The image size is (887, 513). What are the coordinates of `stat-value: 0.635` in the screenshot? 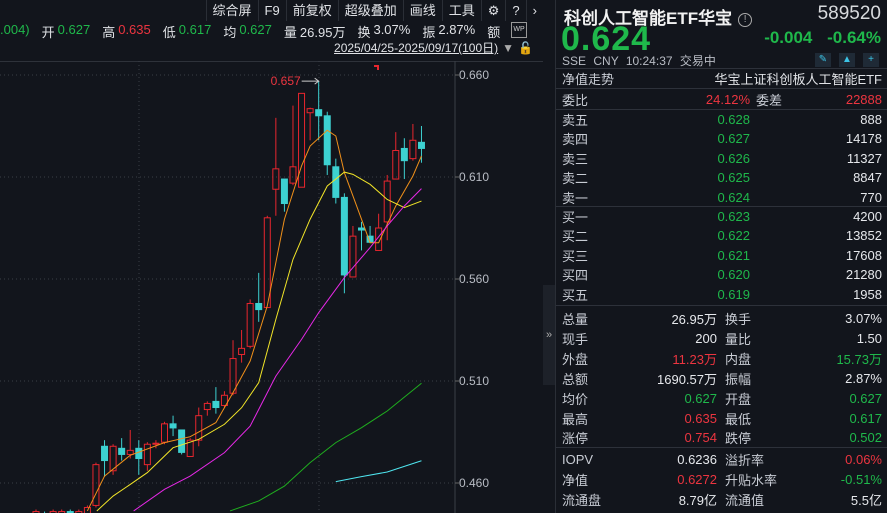 It's located at (700, 418).